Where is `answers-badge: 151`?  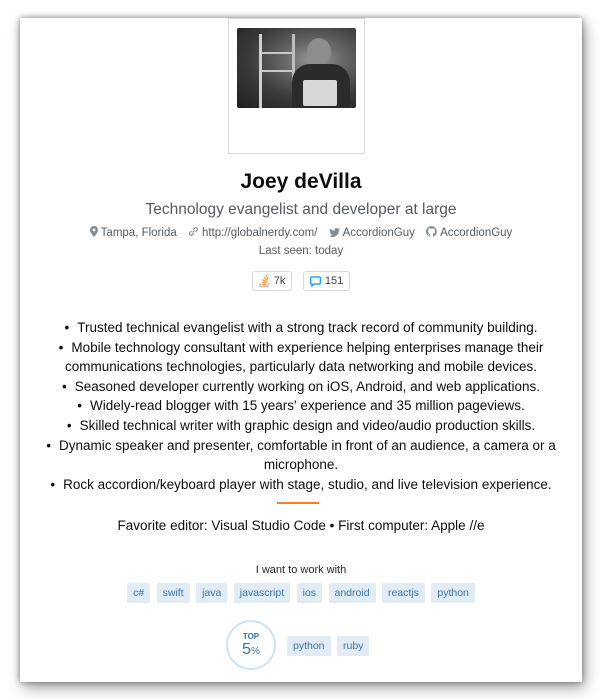
answers-badge: 151 is located at coordinates (326, 281).